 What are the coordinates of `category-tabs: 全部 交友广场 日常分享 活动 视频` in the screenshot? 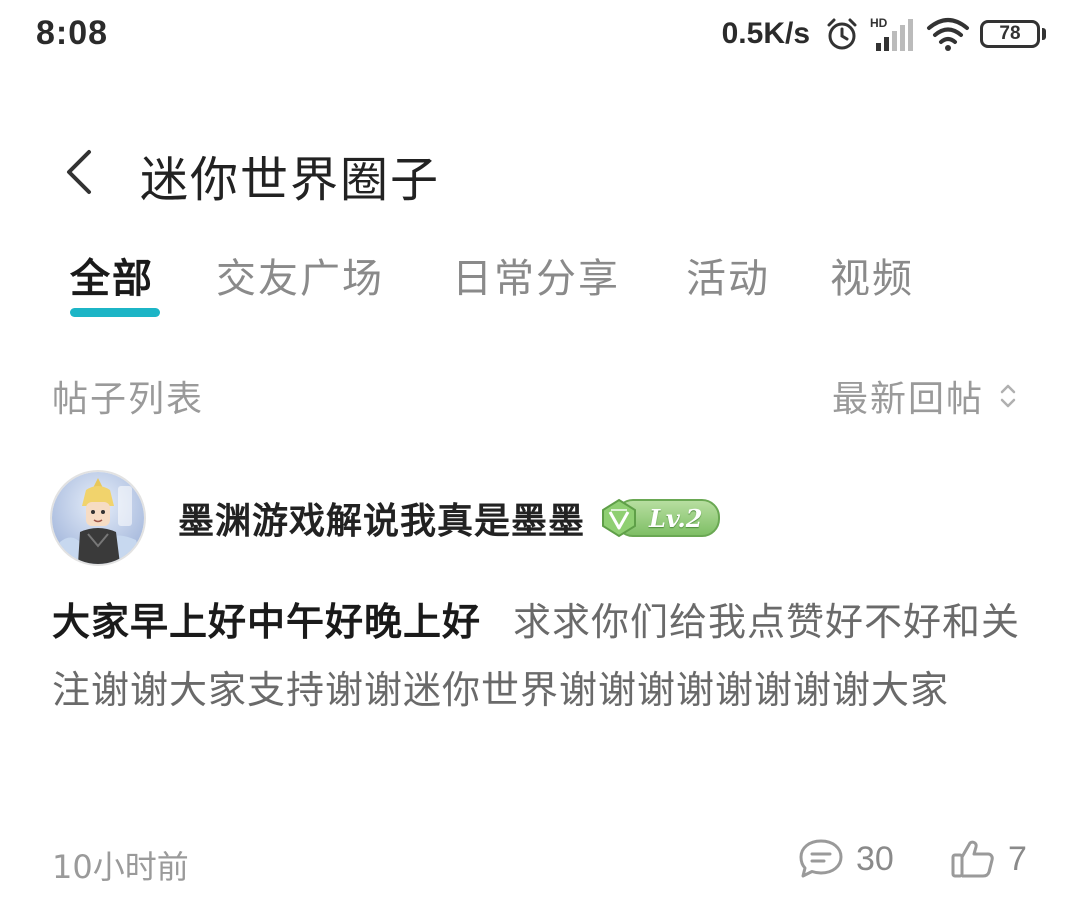 It's located at (540, 283).